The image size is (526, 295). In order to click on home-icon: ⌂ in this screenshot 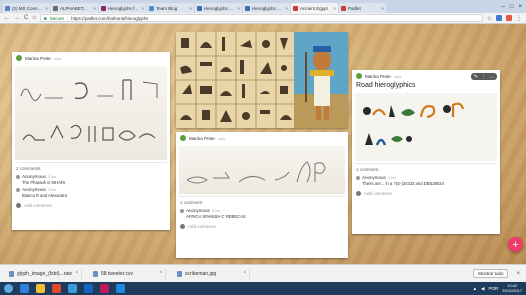, I will do `click(34, 18)`.